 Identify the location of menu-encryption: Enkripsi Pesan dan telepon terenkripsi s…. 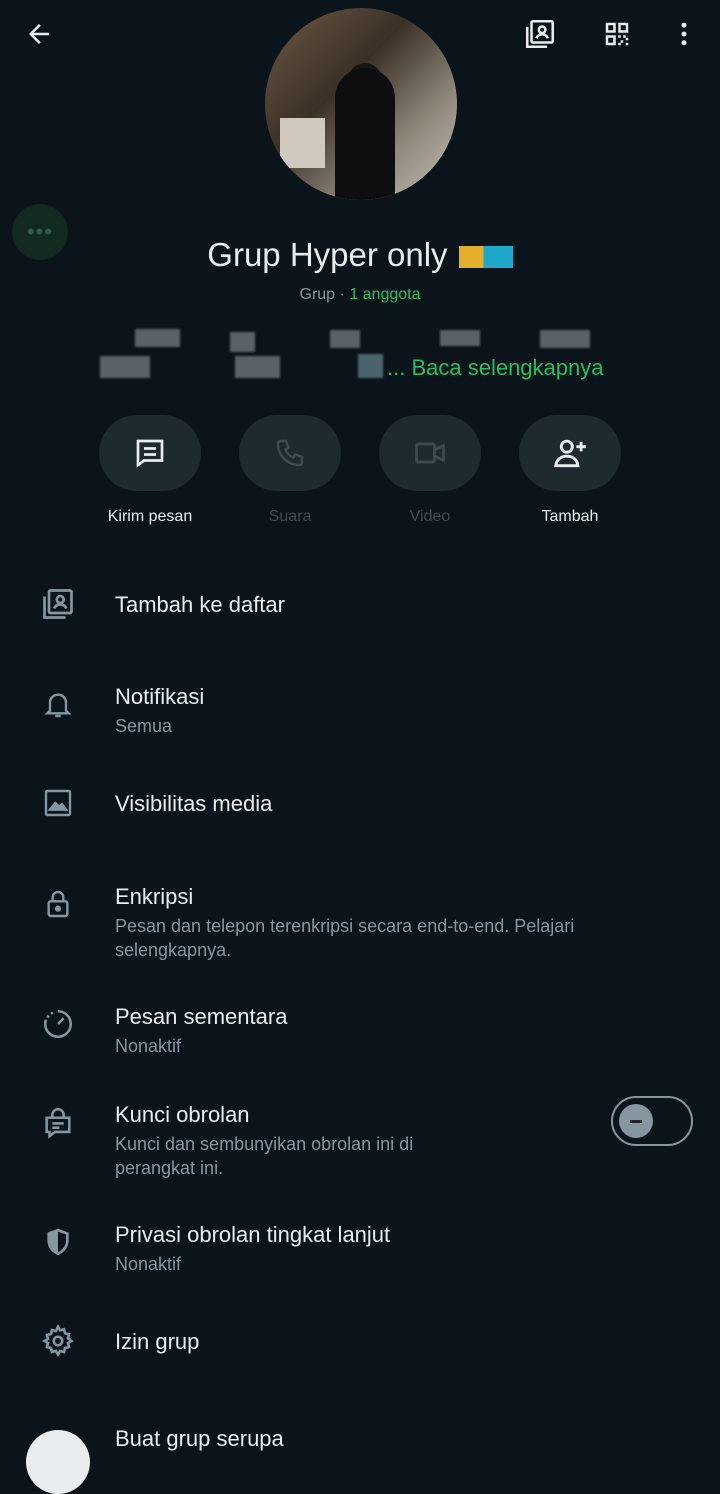
(360, 925).